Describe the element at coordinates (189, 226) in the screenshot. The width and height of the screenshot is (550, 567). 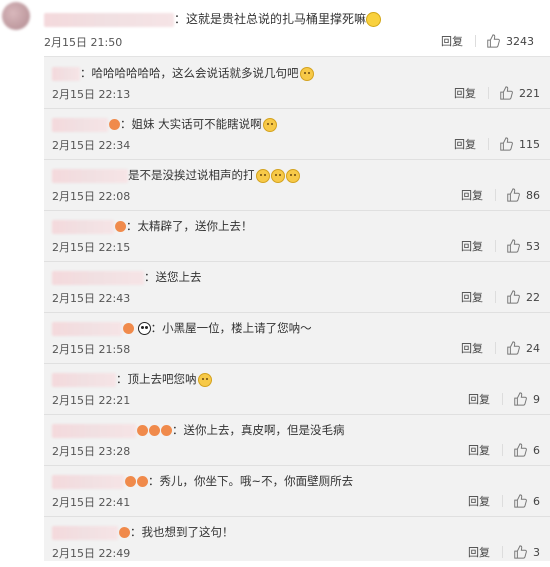
I see `reply-text: ：太精辟了，送你上去！` at that location.